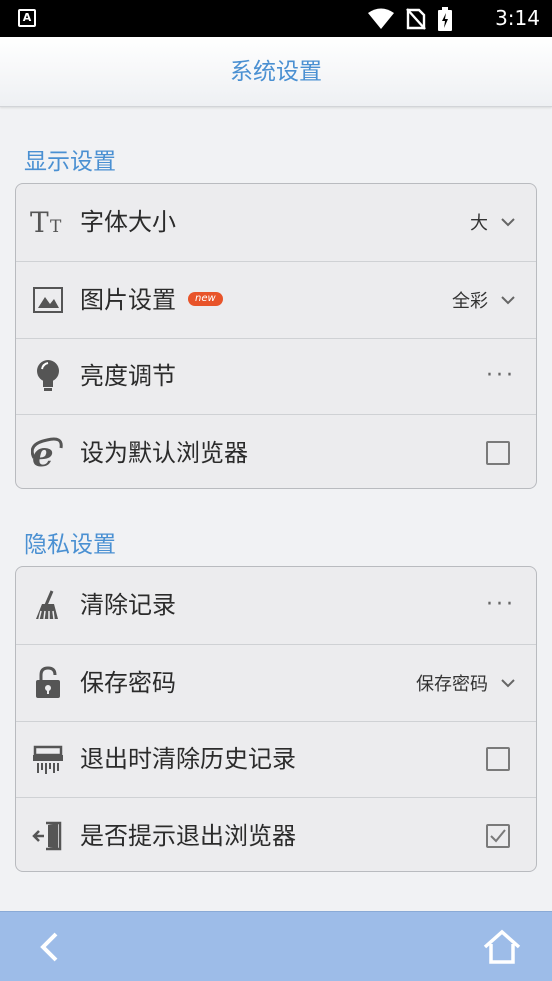 The height and width of the screenshot is (981, 552). I want to click on save-password-row: 保存密码 保存密码, so click(276, 682).